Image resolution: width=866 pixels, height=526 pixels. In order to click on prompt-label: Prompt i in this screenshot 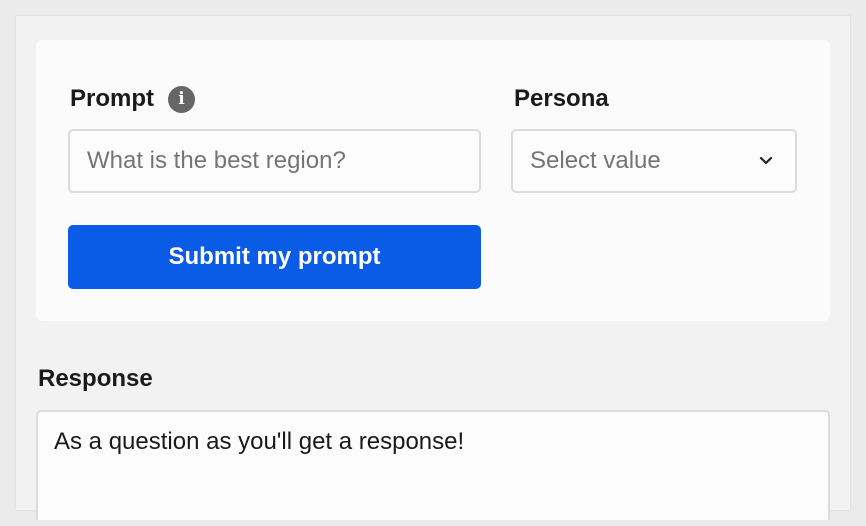, I will do `click(132, 99)`.